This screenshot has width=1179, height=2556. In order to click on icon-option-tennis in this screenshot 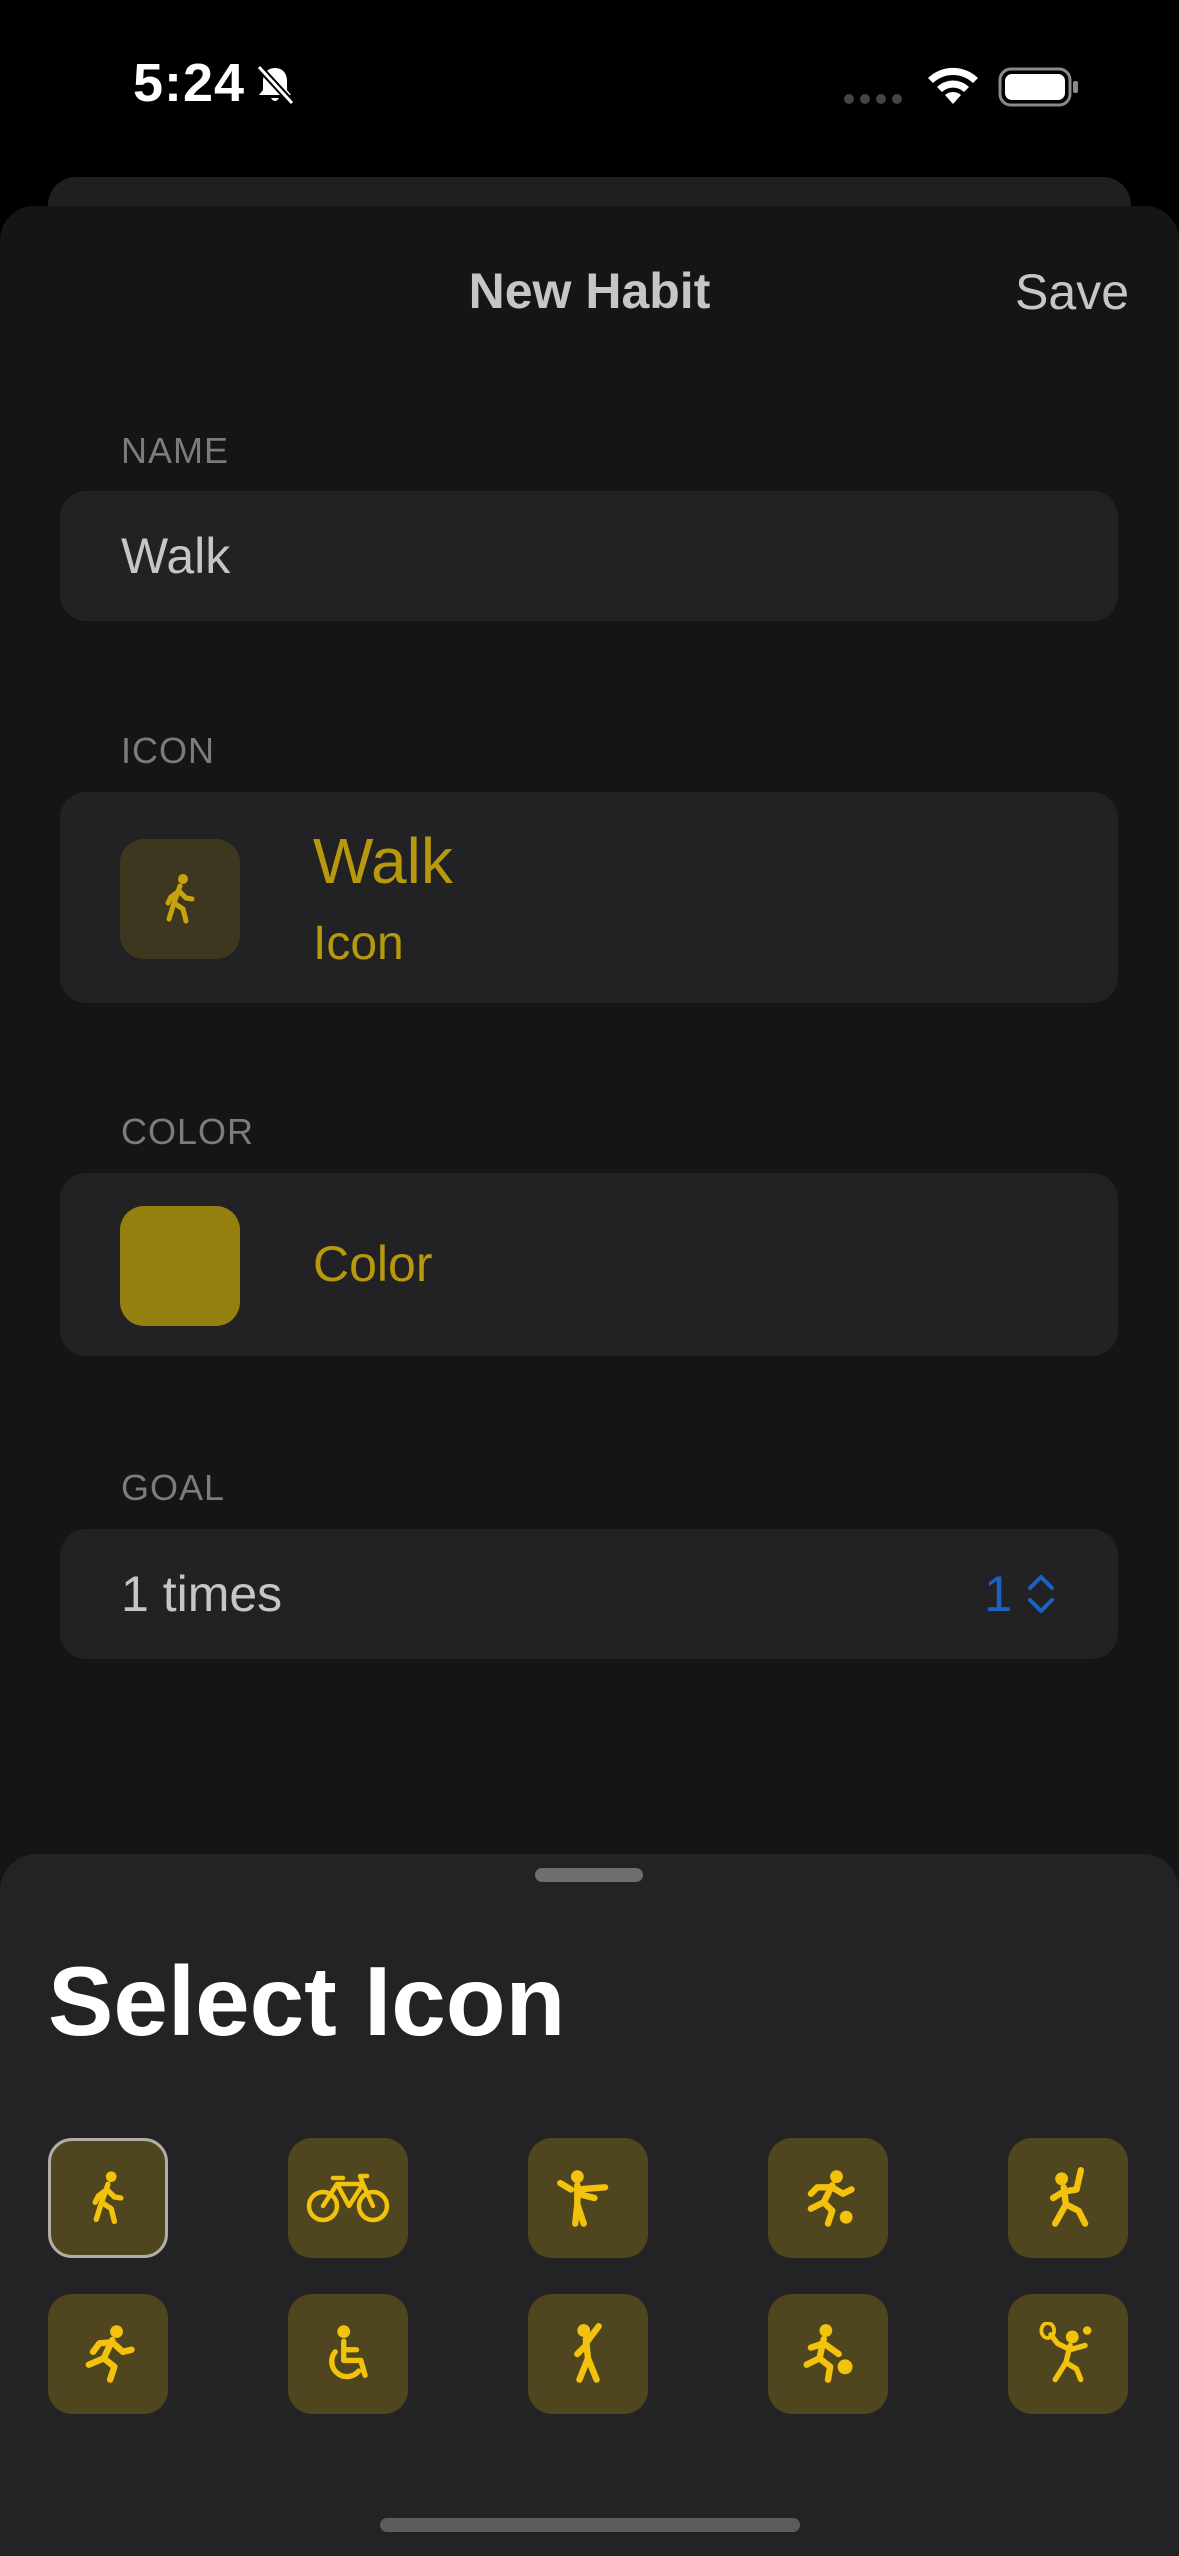, I will do `click(1068, 2354)`.